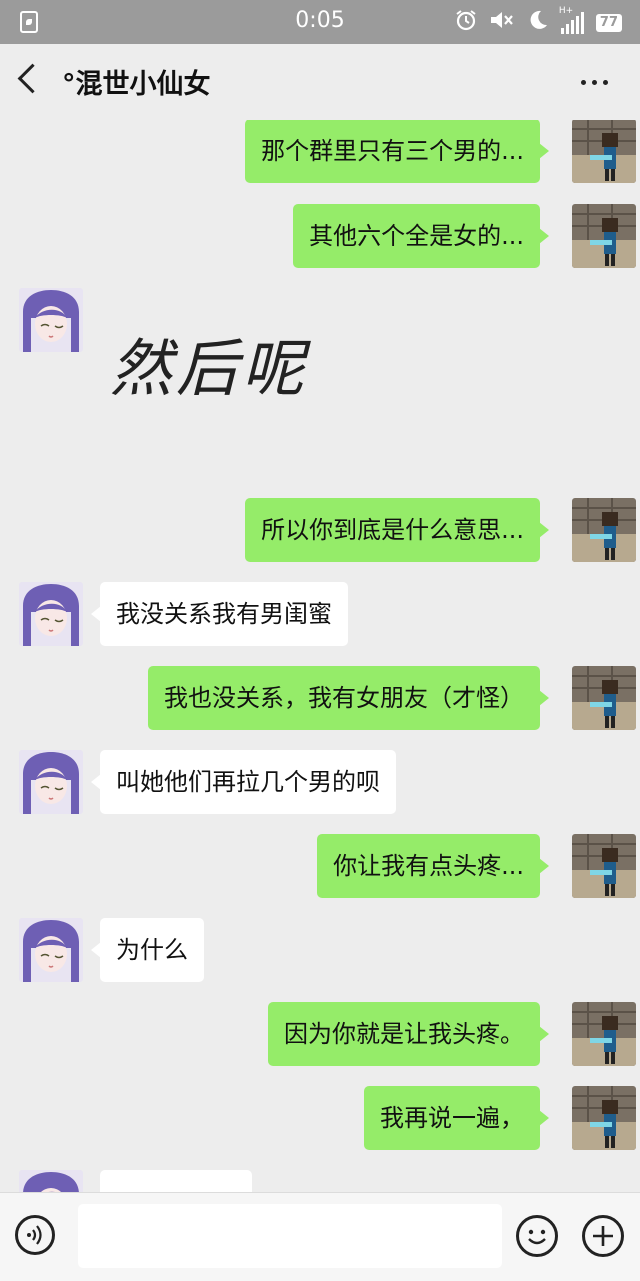 This screenshot has height=1281, width=640. Describe the element at coordinates (219, 614) in the screenshot. I see `message-bubble: 我没关系我有男闺蜜` at that location.